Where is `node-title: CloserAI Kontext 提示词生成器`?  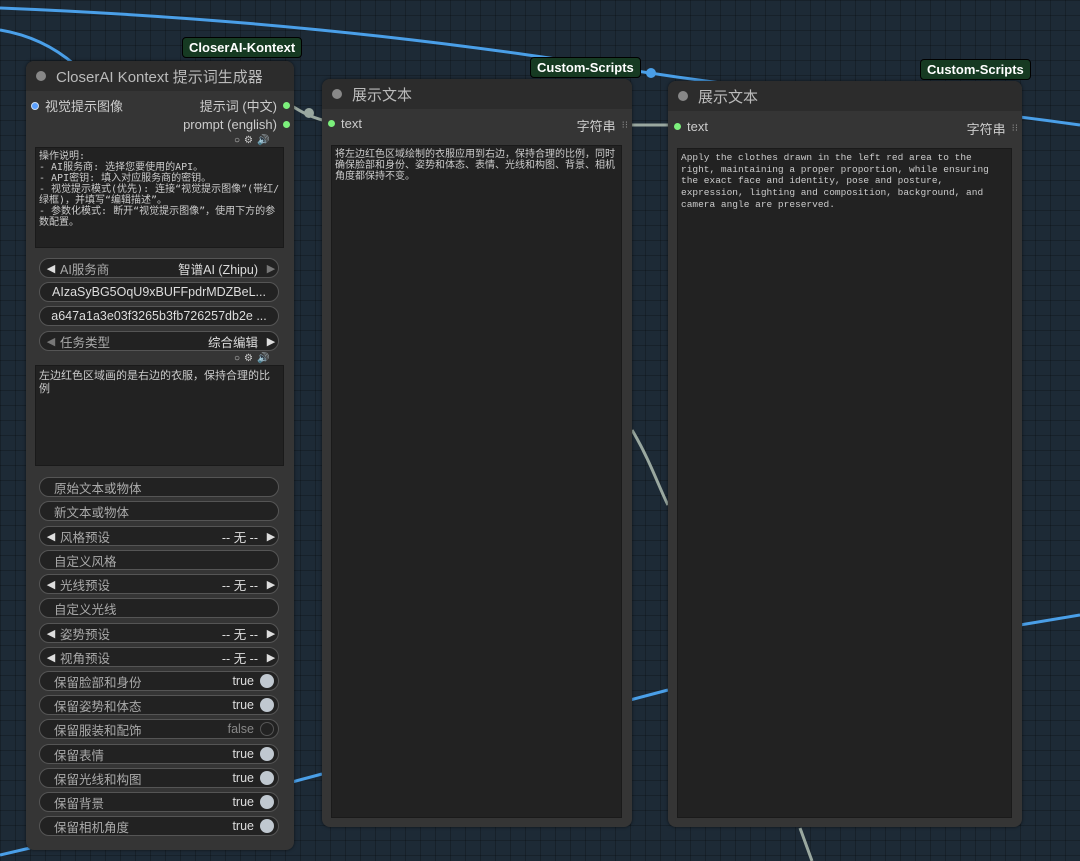
node-title: CloserAI Kontext 提示词生成器 is located at coordinates (159, 77).